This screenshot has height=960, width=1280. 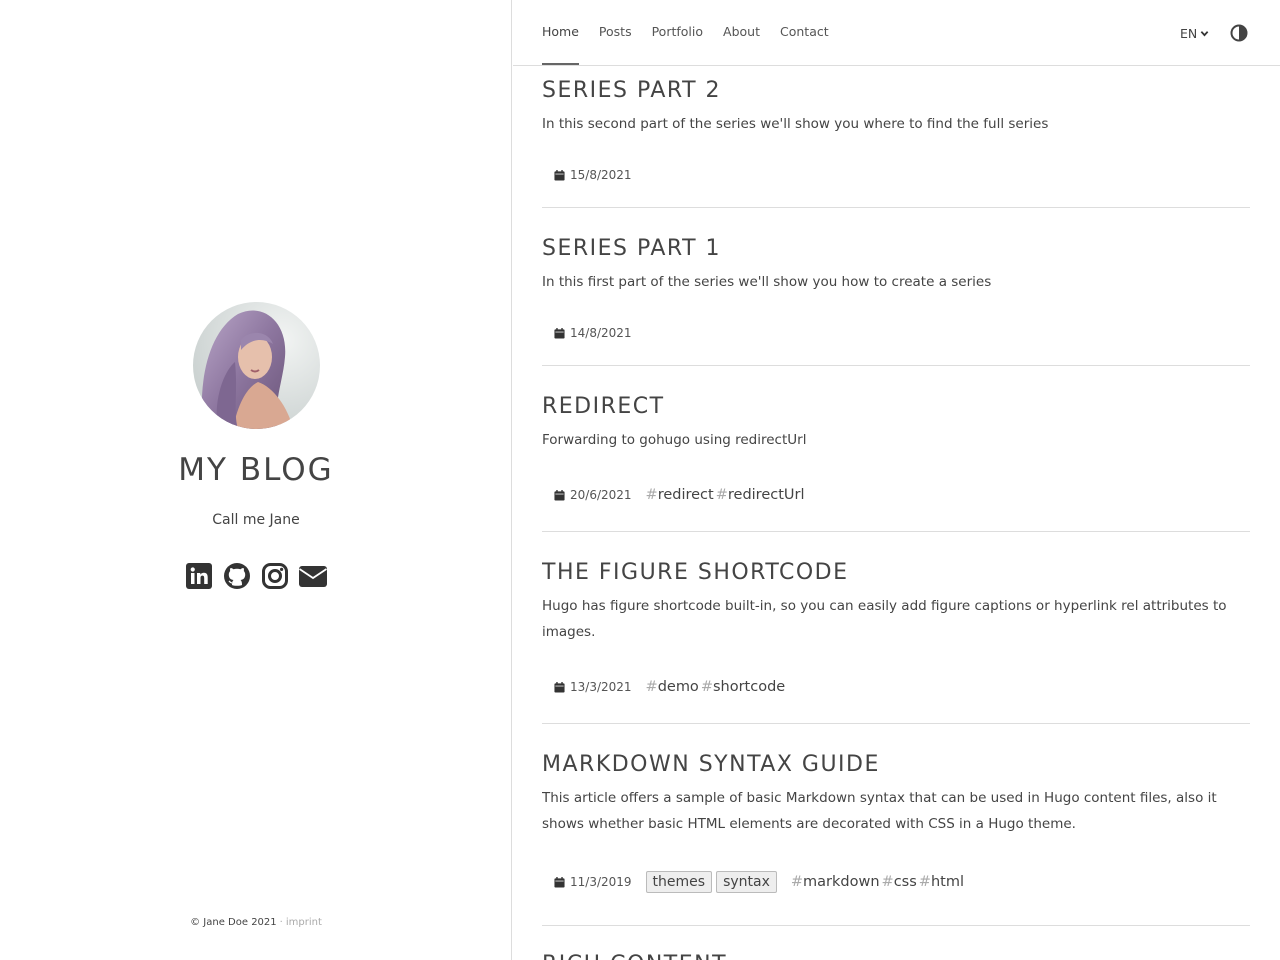 What do you see at coordinates (199, 576) in the screenshot?
I see `linkedin-icon` at bounding box center [199, 576].